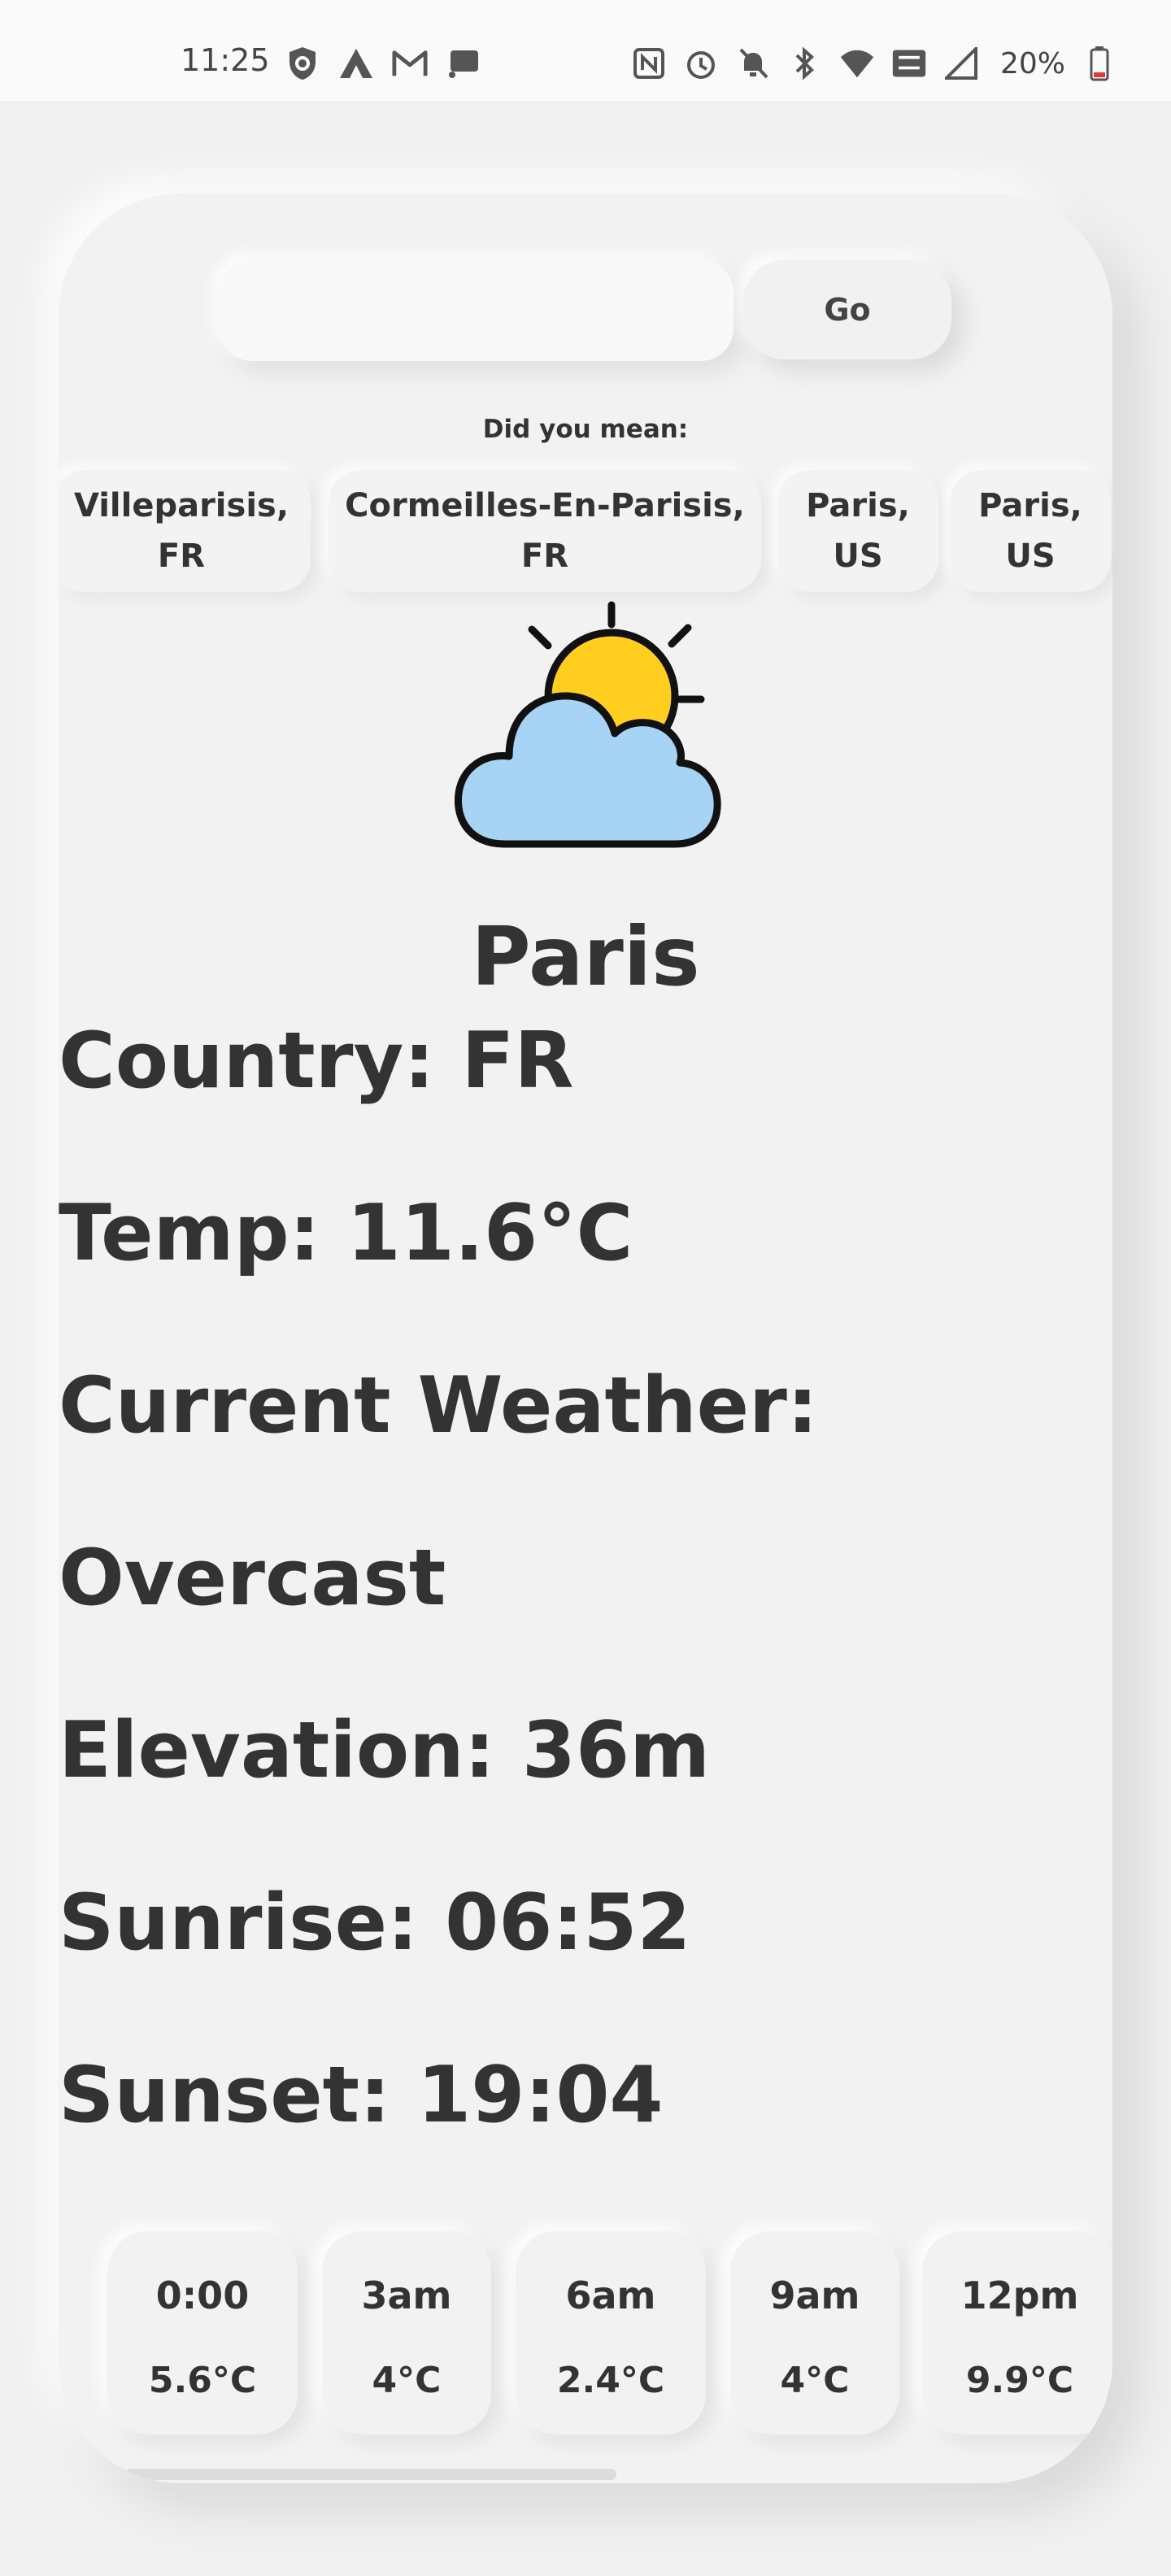  What do you see at coordinates (316, 1061) in the screenshot?
I see `country-text: Country: FR` at bounding box center [316, 1061].